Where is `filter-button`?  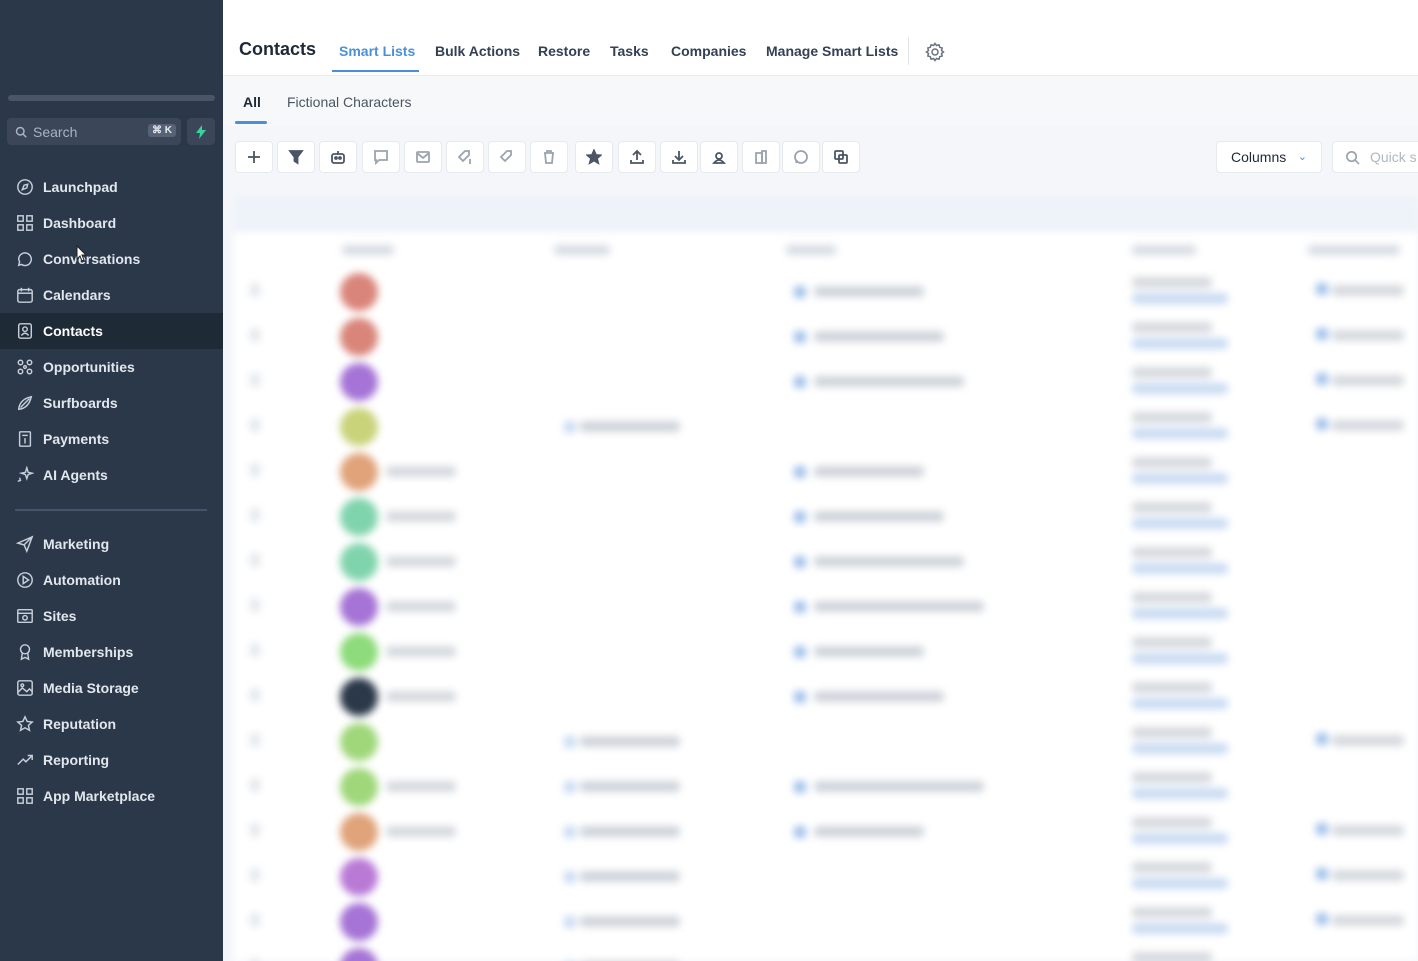
filter-button is located at coordinates (296, 157).